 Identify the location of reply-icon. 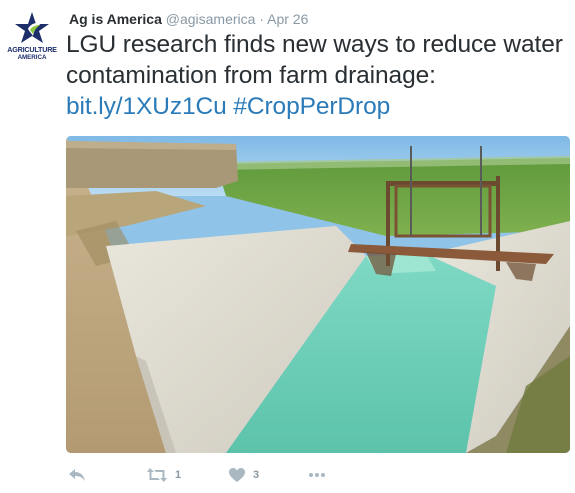
(77, 475).